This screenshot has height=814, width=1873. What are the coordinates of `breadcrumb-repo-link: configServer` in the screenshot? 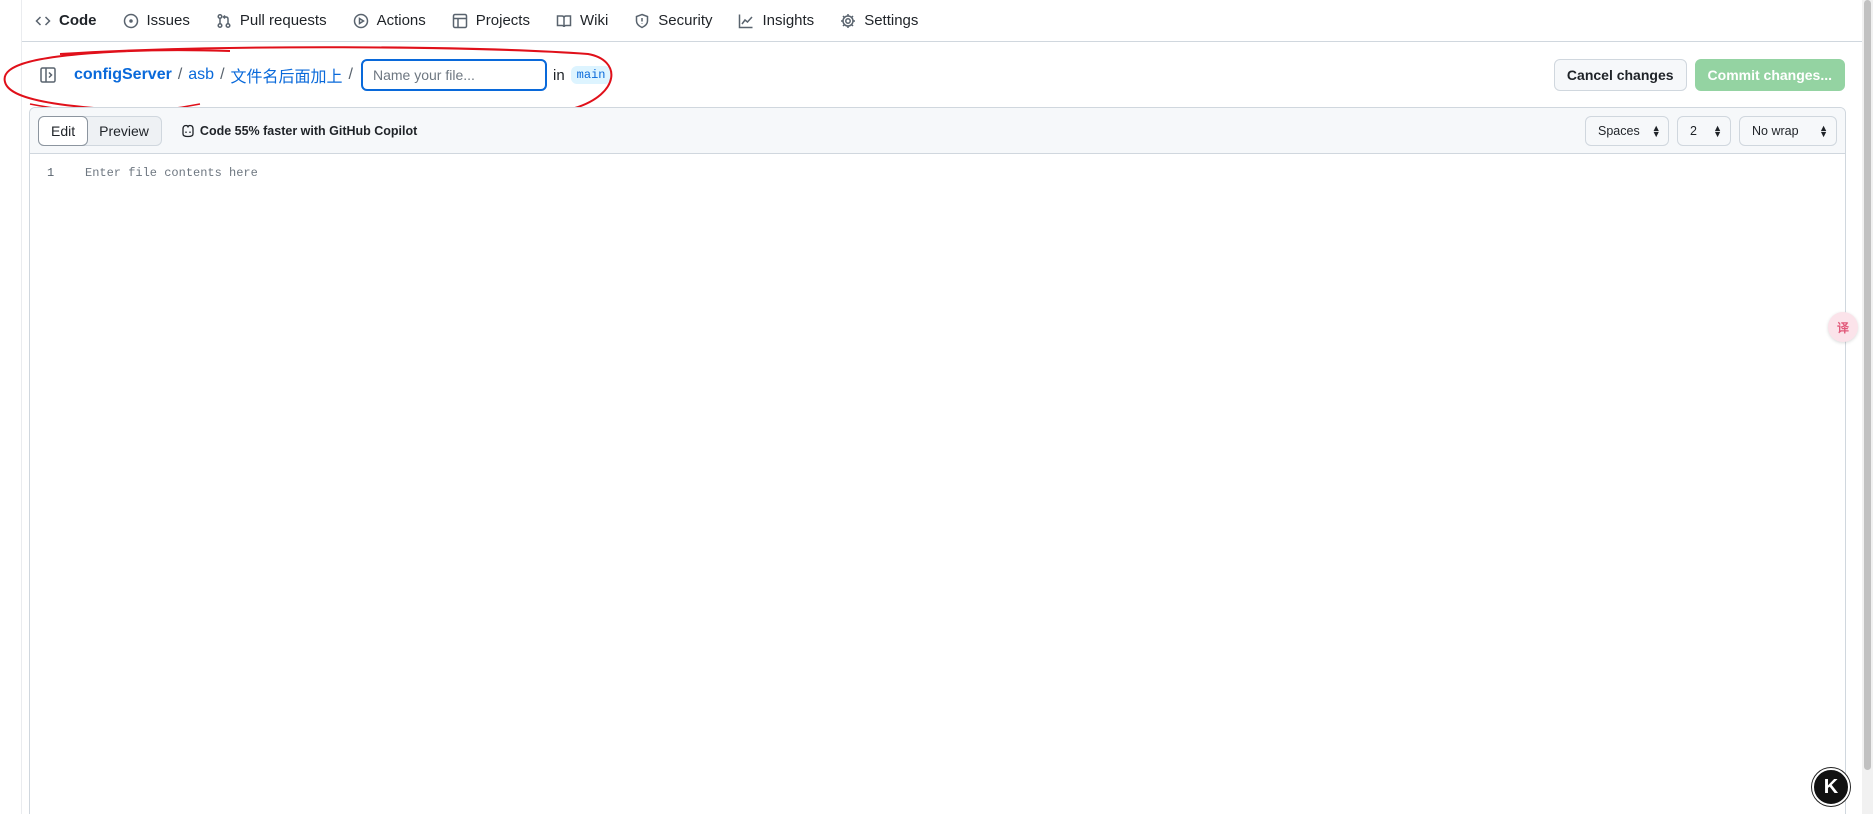 It's located at (123, 75).